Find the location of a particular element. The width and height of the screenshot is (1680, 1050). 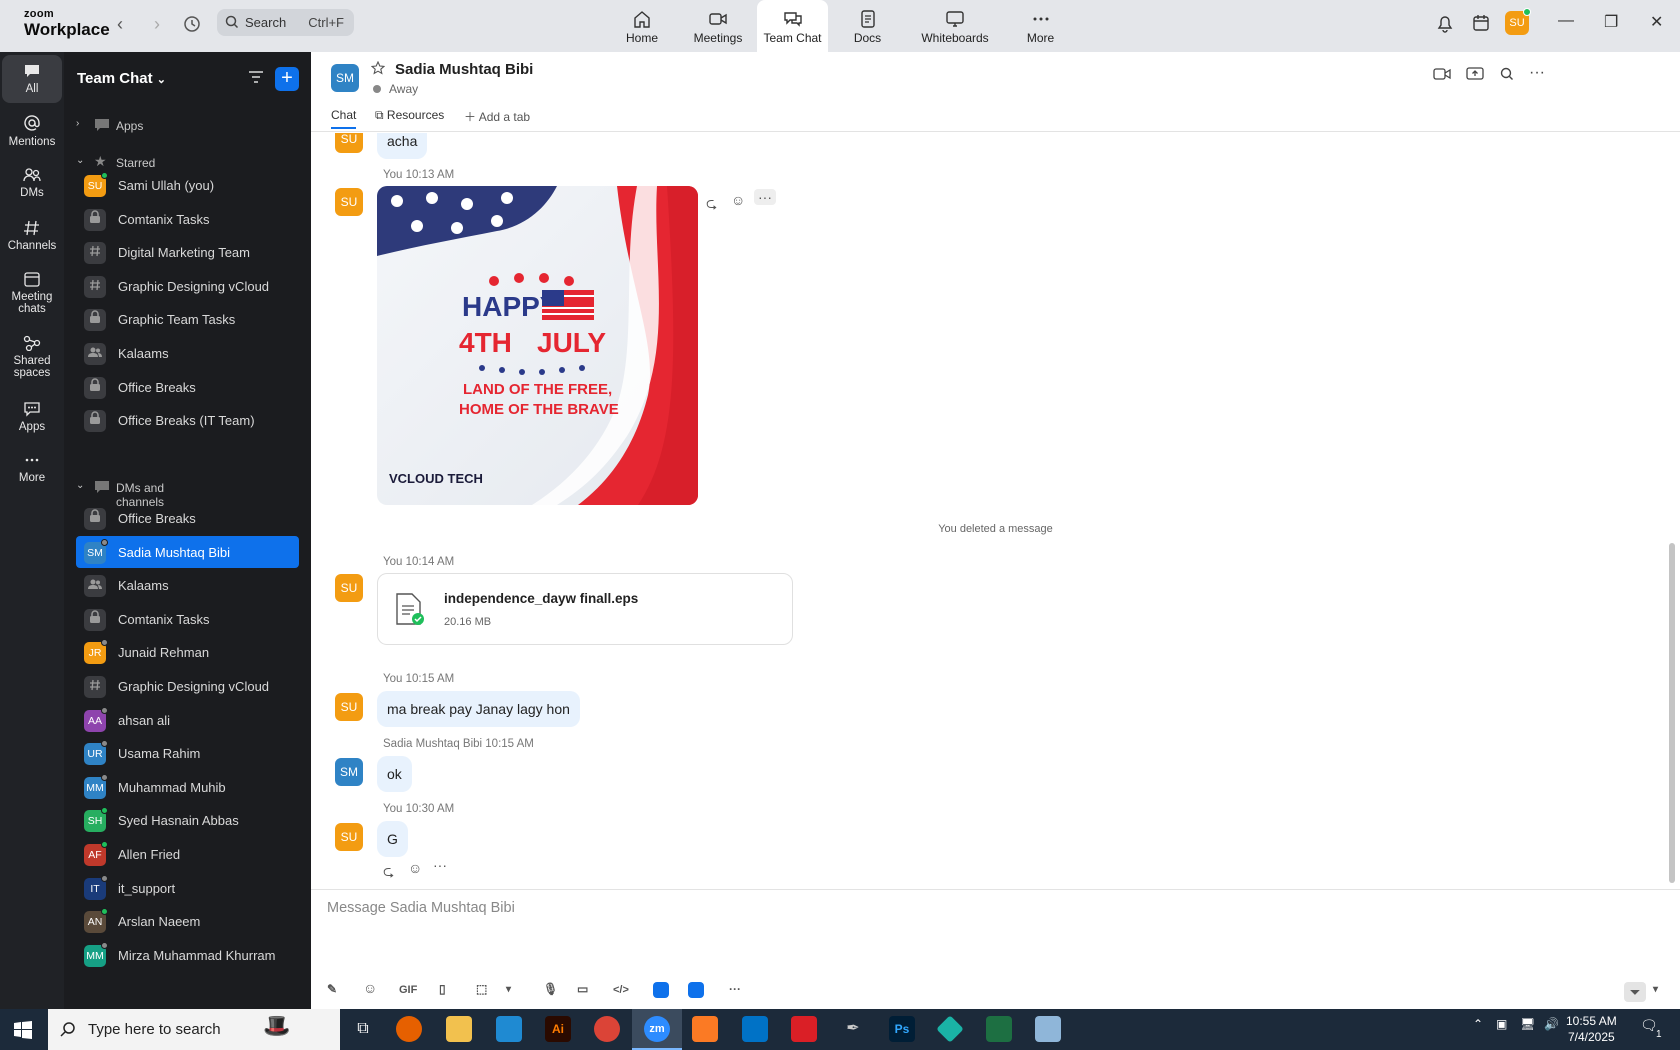

sidebar-item: Kalaams is located at coordinates (187, 353).